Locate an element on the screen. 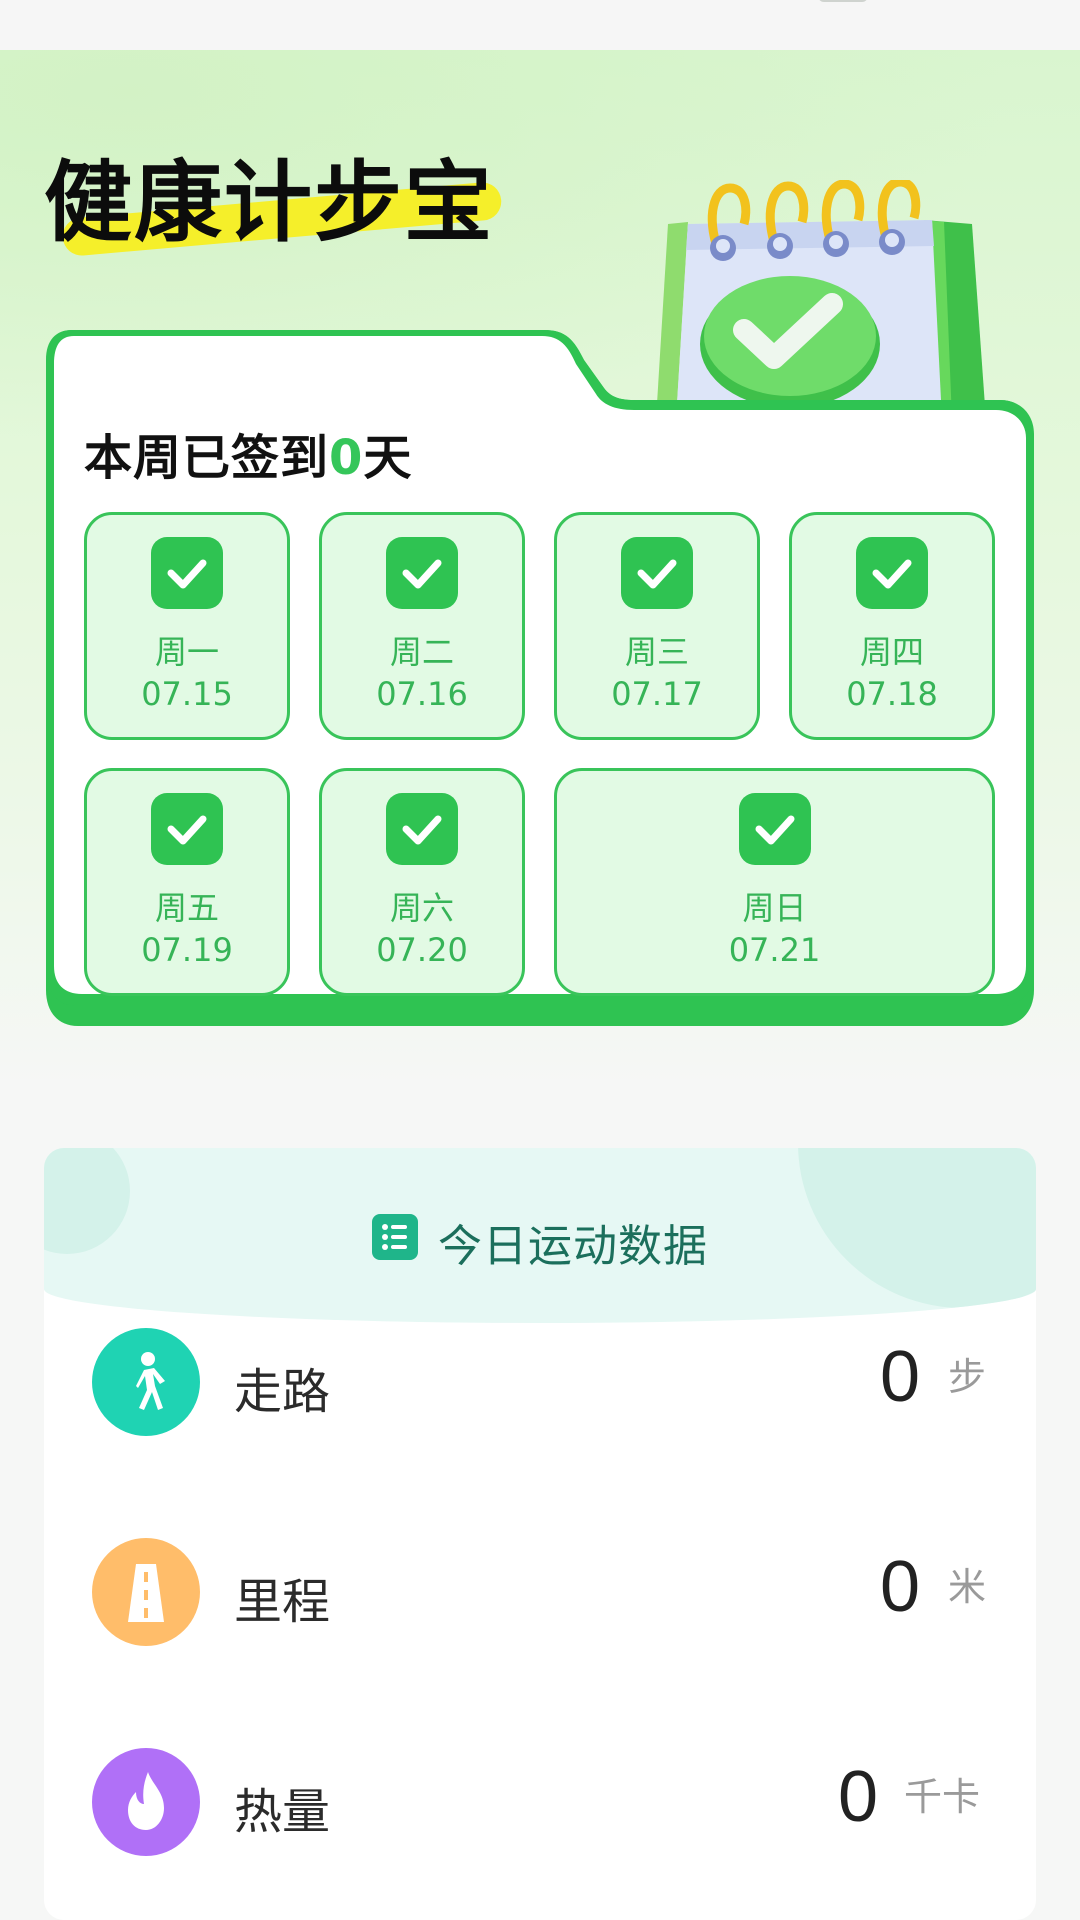 The height and width of the screenshot is (1920, 1080). day-date: 07.21 is located at coordinates (774, 950).